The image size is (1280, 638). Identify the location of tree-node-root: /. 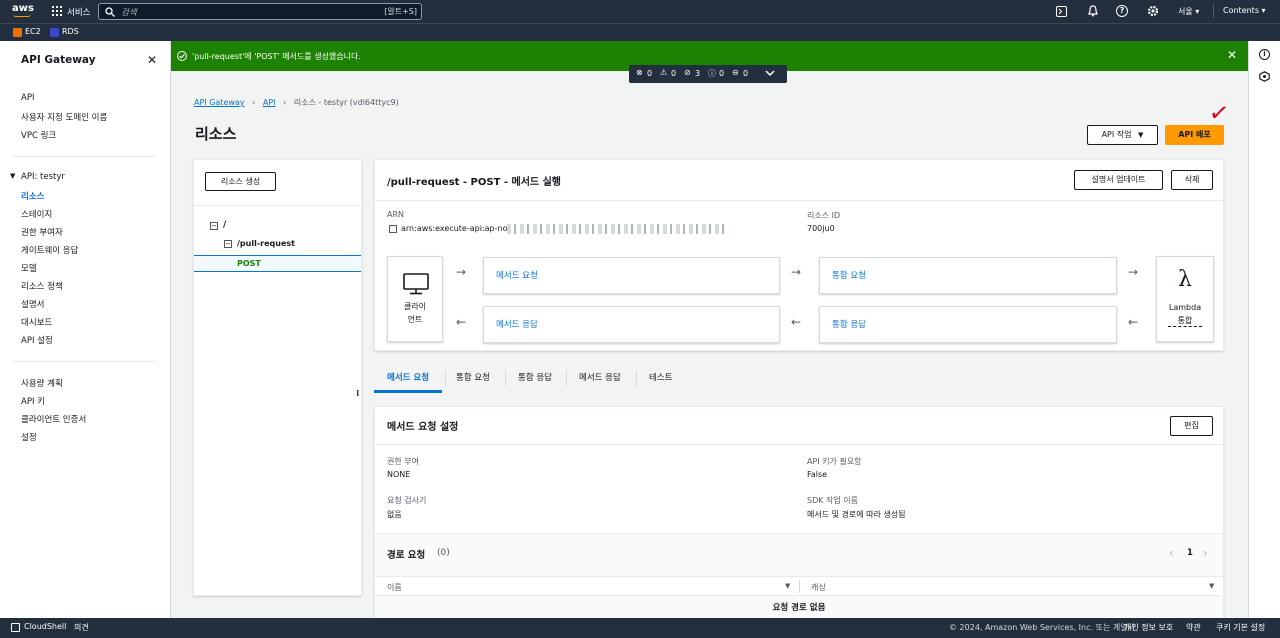
(224, 225).